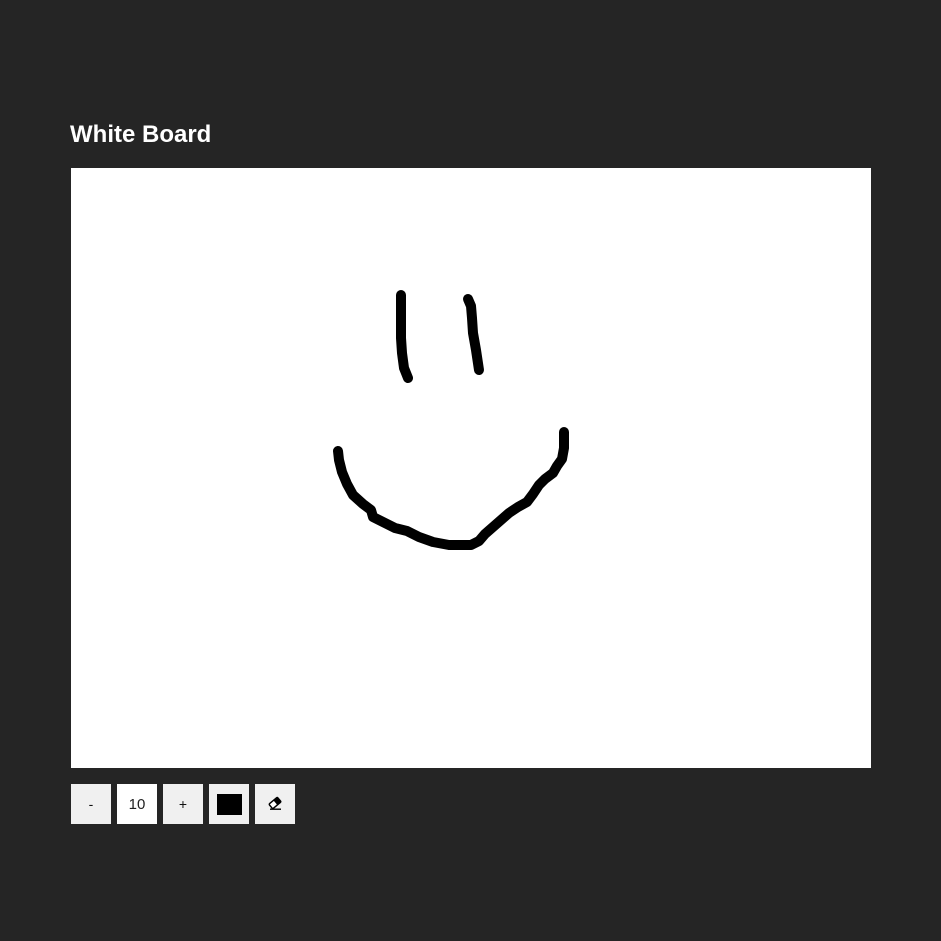 The width and height of the screenshot is (941, 941). What do you see at coordinates (91, 804) in the screenshot?
I see `decrease-size-button: -` at bounding box center [91, 804].